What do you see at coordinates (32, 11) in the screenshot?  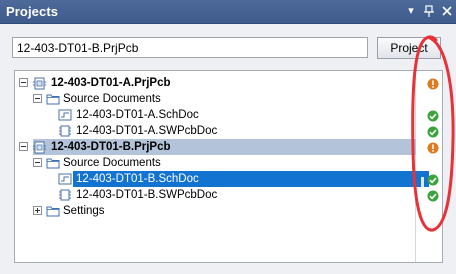 I see `panel-title: Projects` at bounding box center [32, 11].